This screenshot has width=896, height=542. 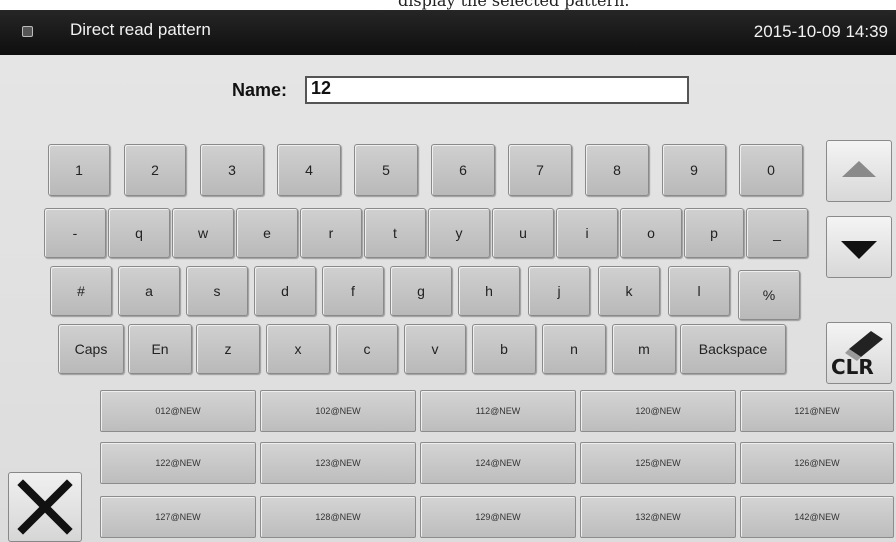 What do you see at coordinates (331, 233) in the screenshot?
I see `key-r: r` at bounding box center [331, 233].